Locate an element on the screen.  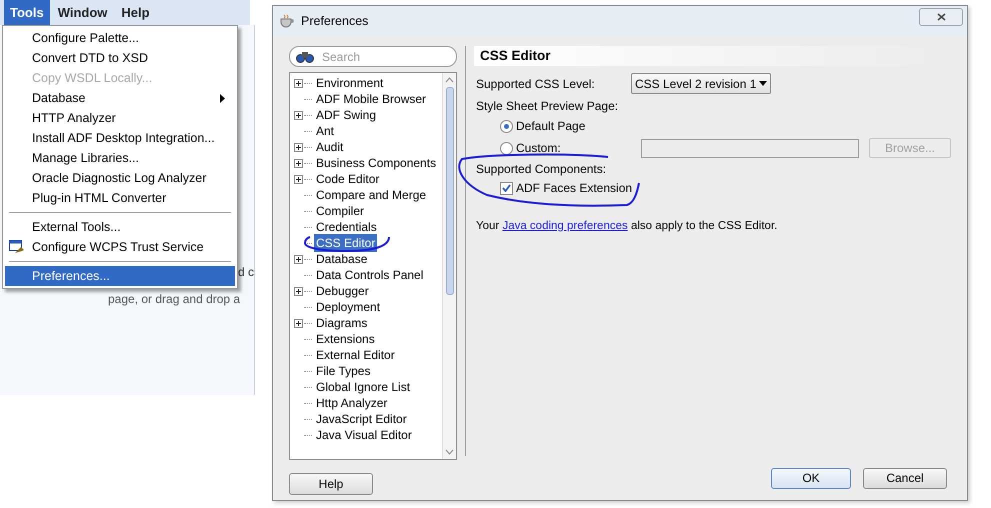
tree-item: Environment is located at coordinates (350, 83).